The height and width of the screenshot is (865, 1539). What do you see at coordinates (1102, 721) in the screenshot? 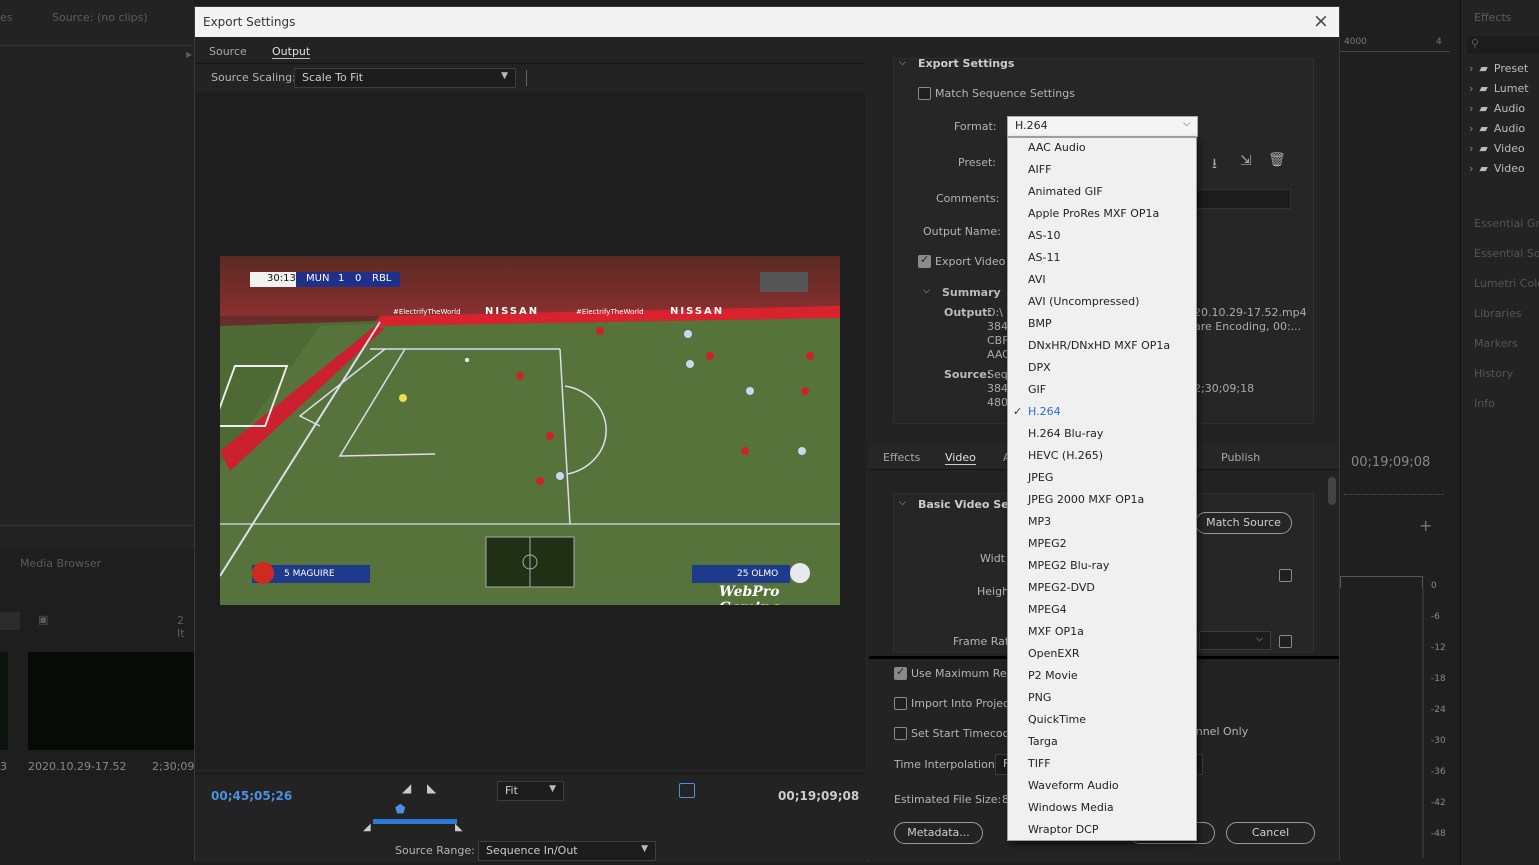
I see `format-option: QuickTime` at bounding box center [1102, 721].